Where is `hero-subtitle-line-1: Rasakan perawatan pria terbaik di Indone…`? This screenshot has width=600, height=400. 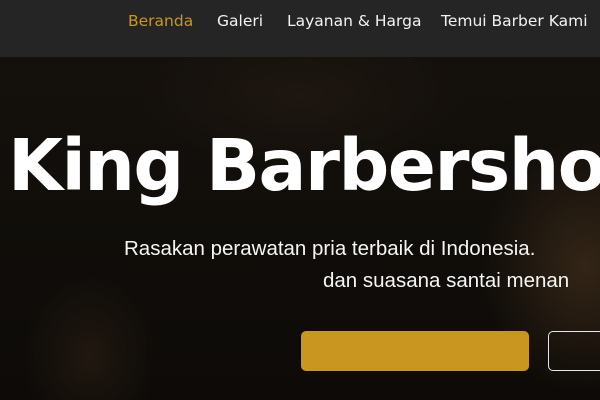 hero-subtitle-line-1: Rasakan perawatan pria terbaik di Indone… is located at coordinates (330, 248).